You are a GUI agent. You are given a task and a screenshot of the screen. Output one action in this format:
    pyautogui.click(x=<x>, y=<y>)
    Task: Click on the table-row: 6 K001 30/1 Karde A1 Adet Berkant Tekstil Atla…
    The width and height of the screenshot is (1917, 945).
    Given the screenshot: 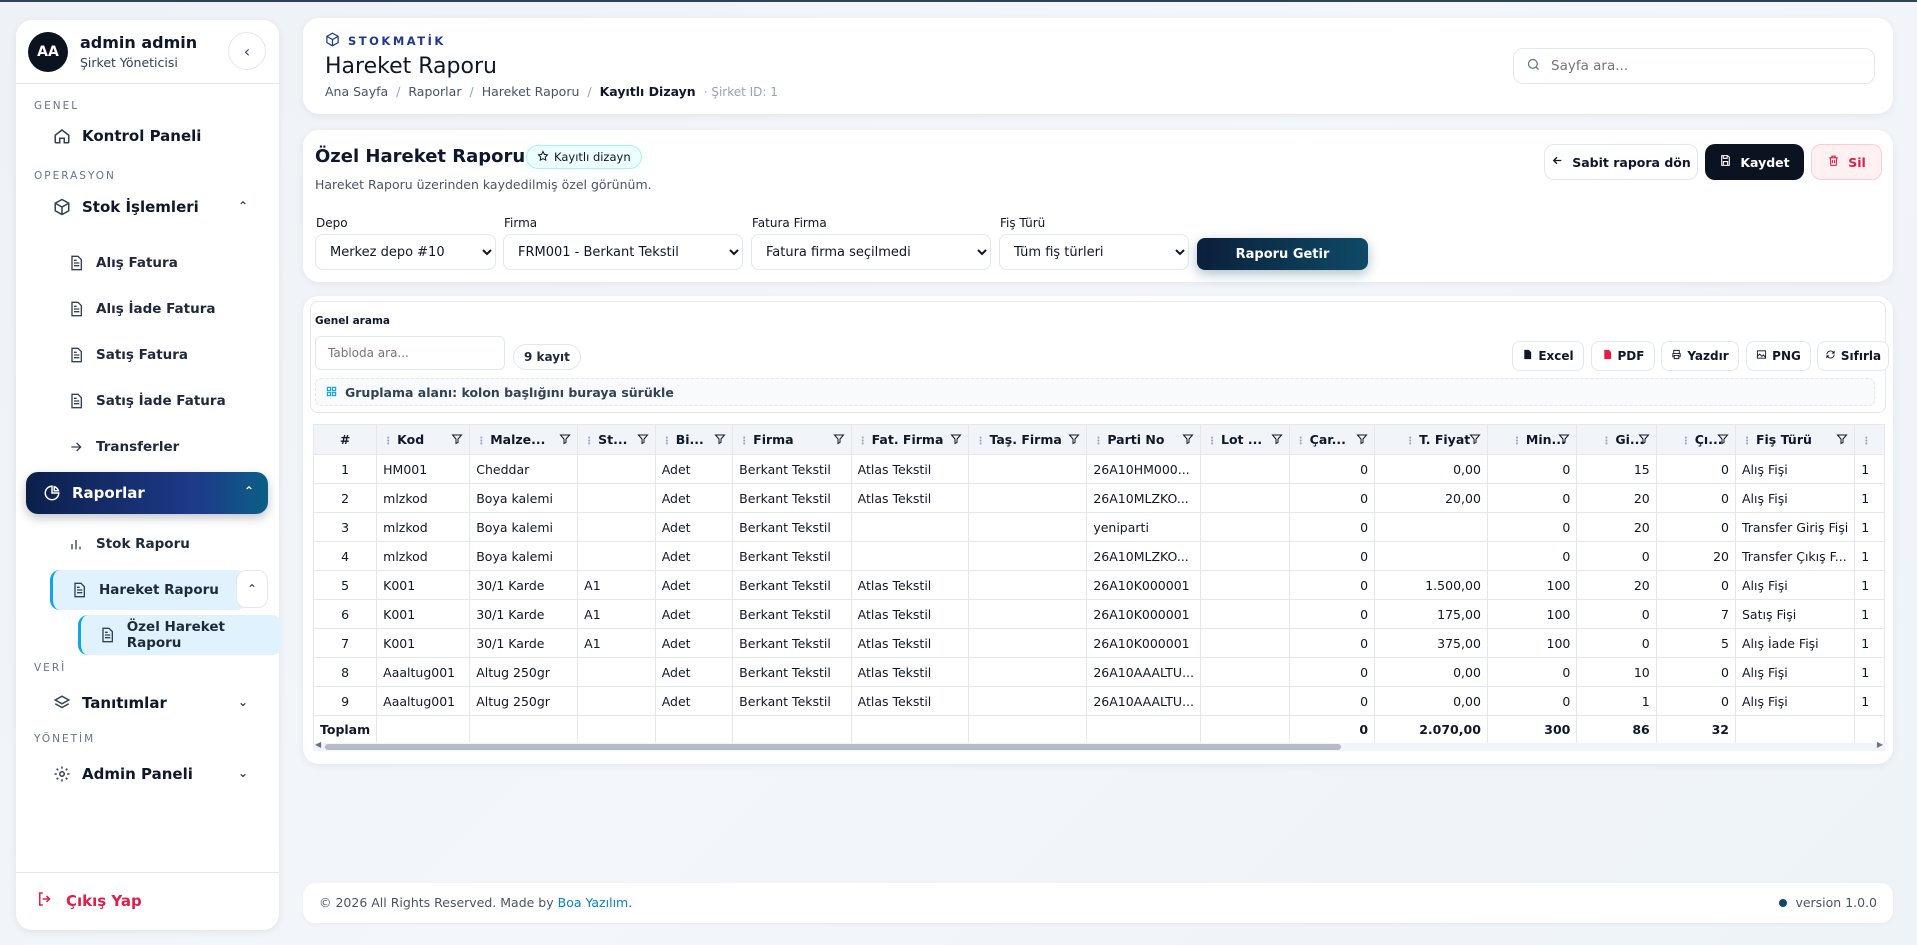 What is the action you would take?
    pyautogui.click(x=1099, y=614)
    